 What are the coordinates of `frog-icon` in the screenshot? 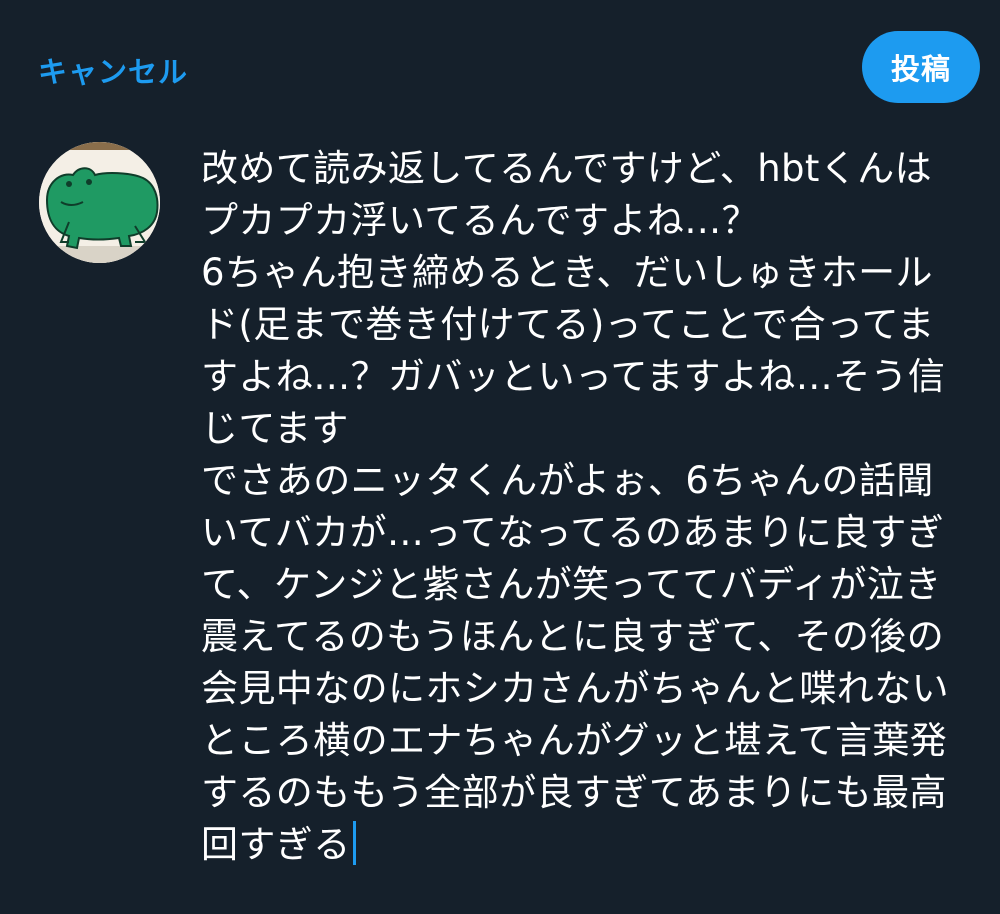 It's located at (99, 202).